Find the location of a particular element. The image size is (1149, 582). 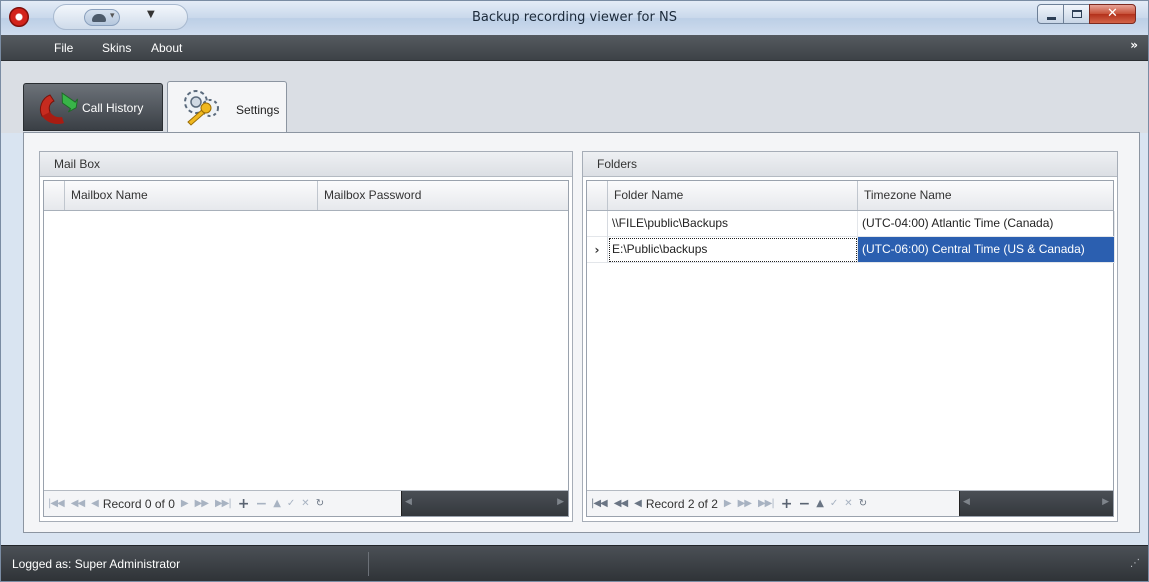

current-row-indicator-icon: › is located at coordinates (597, 250).